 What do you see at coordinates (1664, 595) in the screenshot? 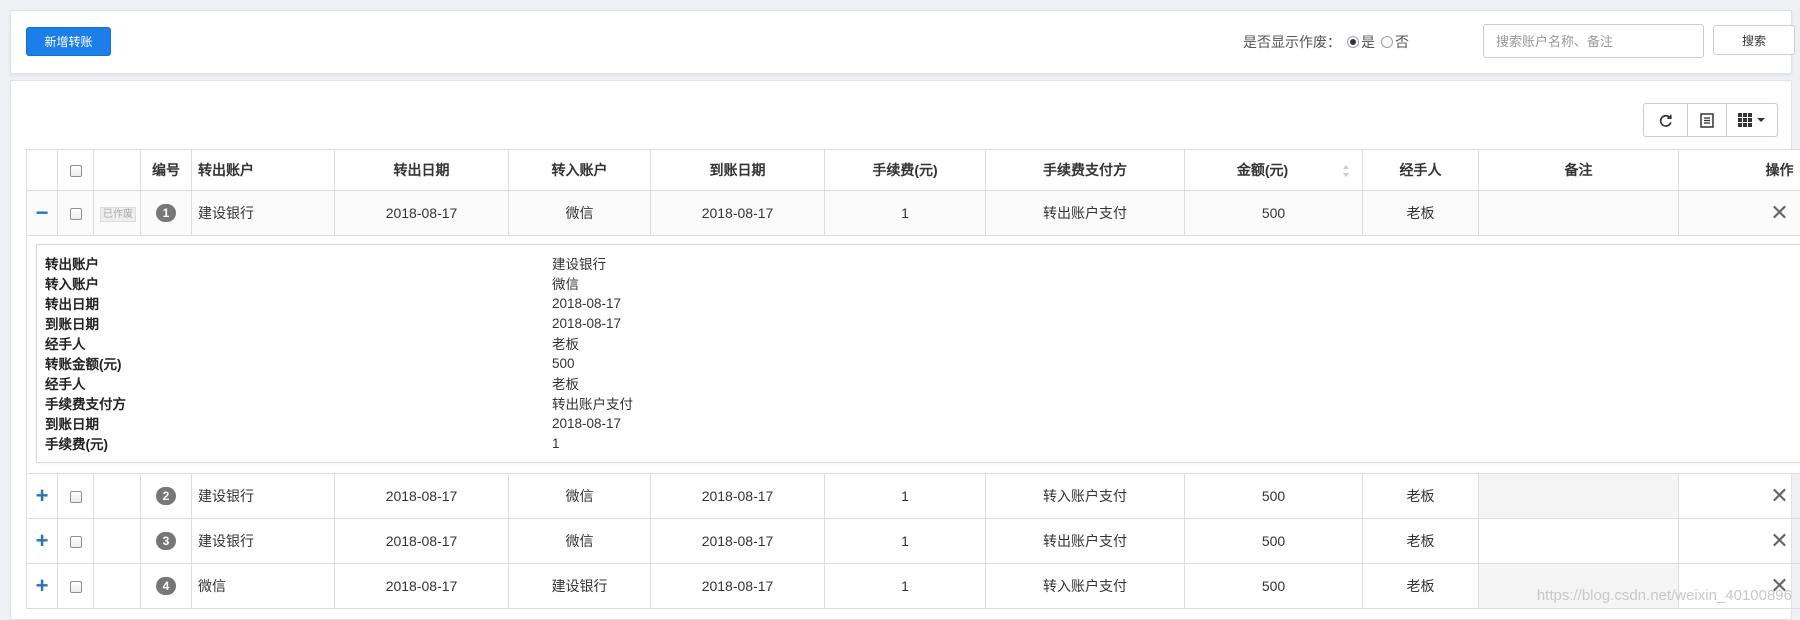
I see `watermark: https://blog.csdn.net/weixin_40100896` at bounding box center [1664, 595].